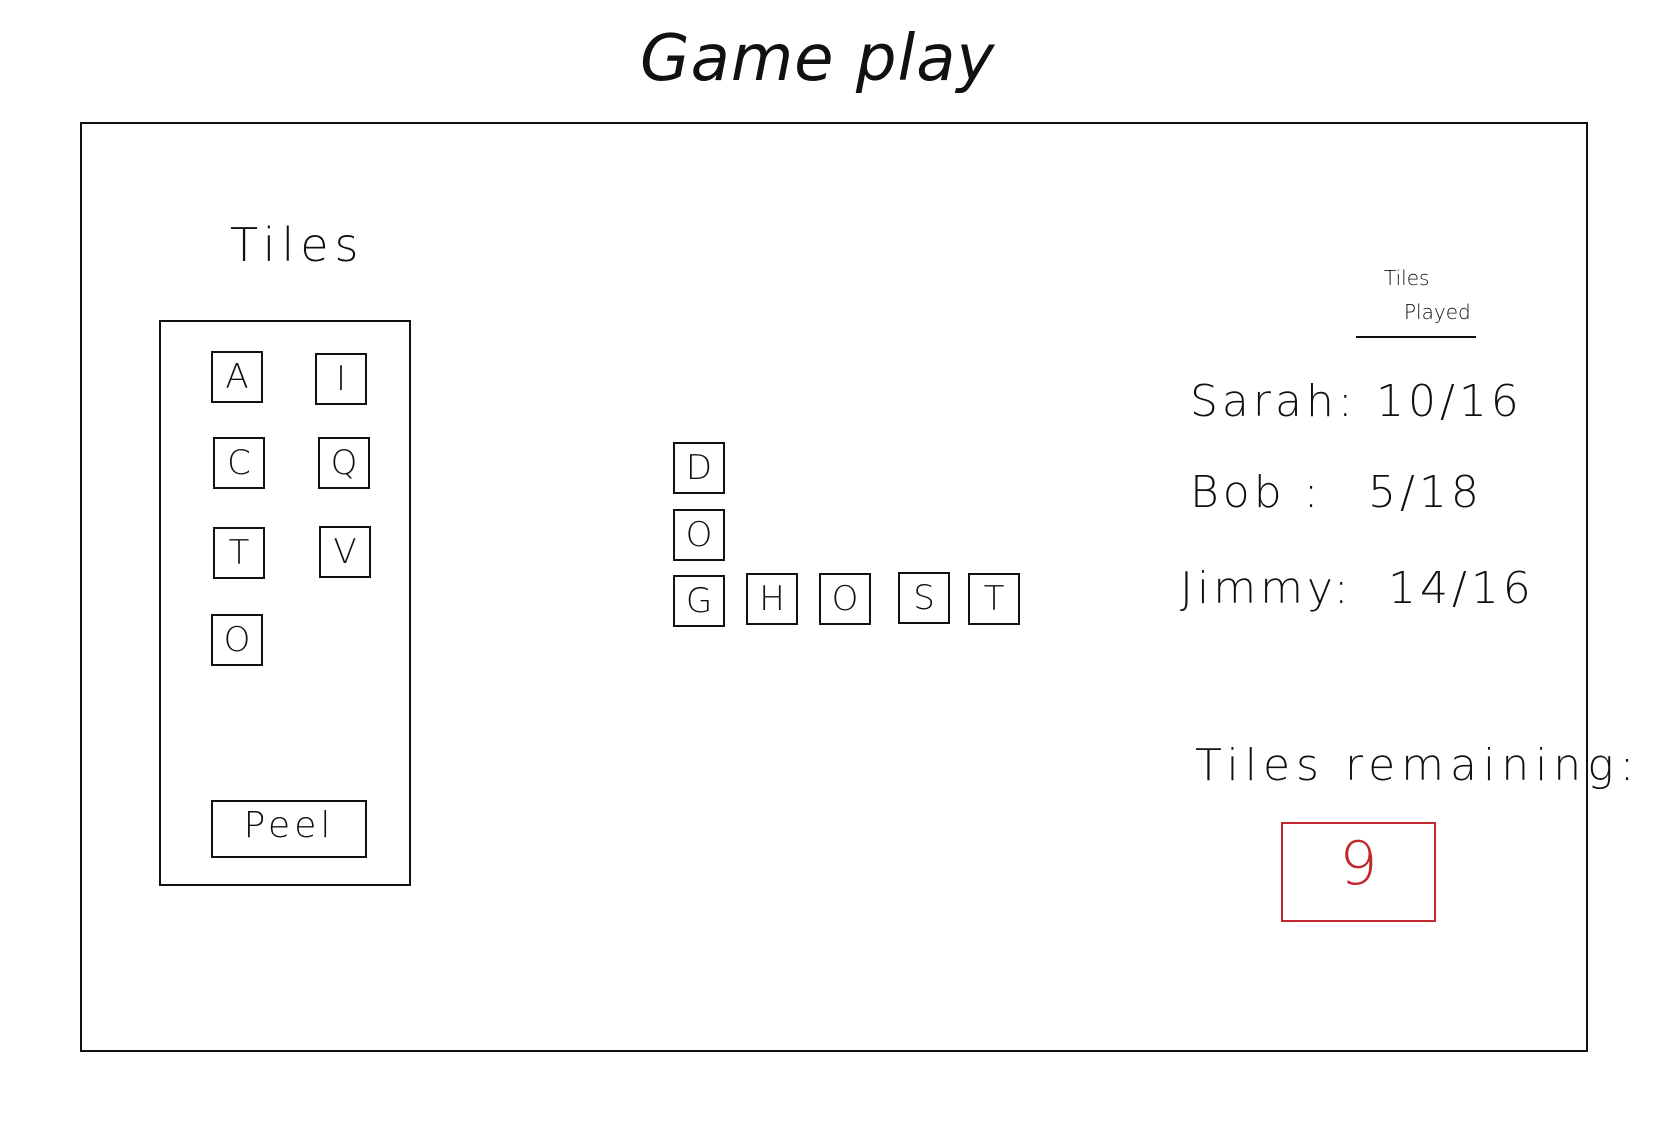  I want to click on peel-button: Peel, so click(289, 829).